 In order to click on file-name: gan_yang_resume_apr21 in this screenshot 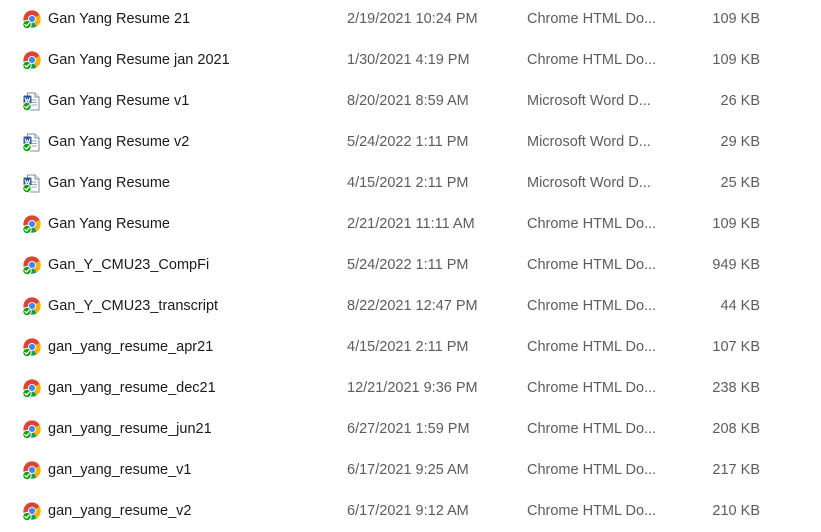, I will do `click(131, 347)`.